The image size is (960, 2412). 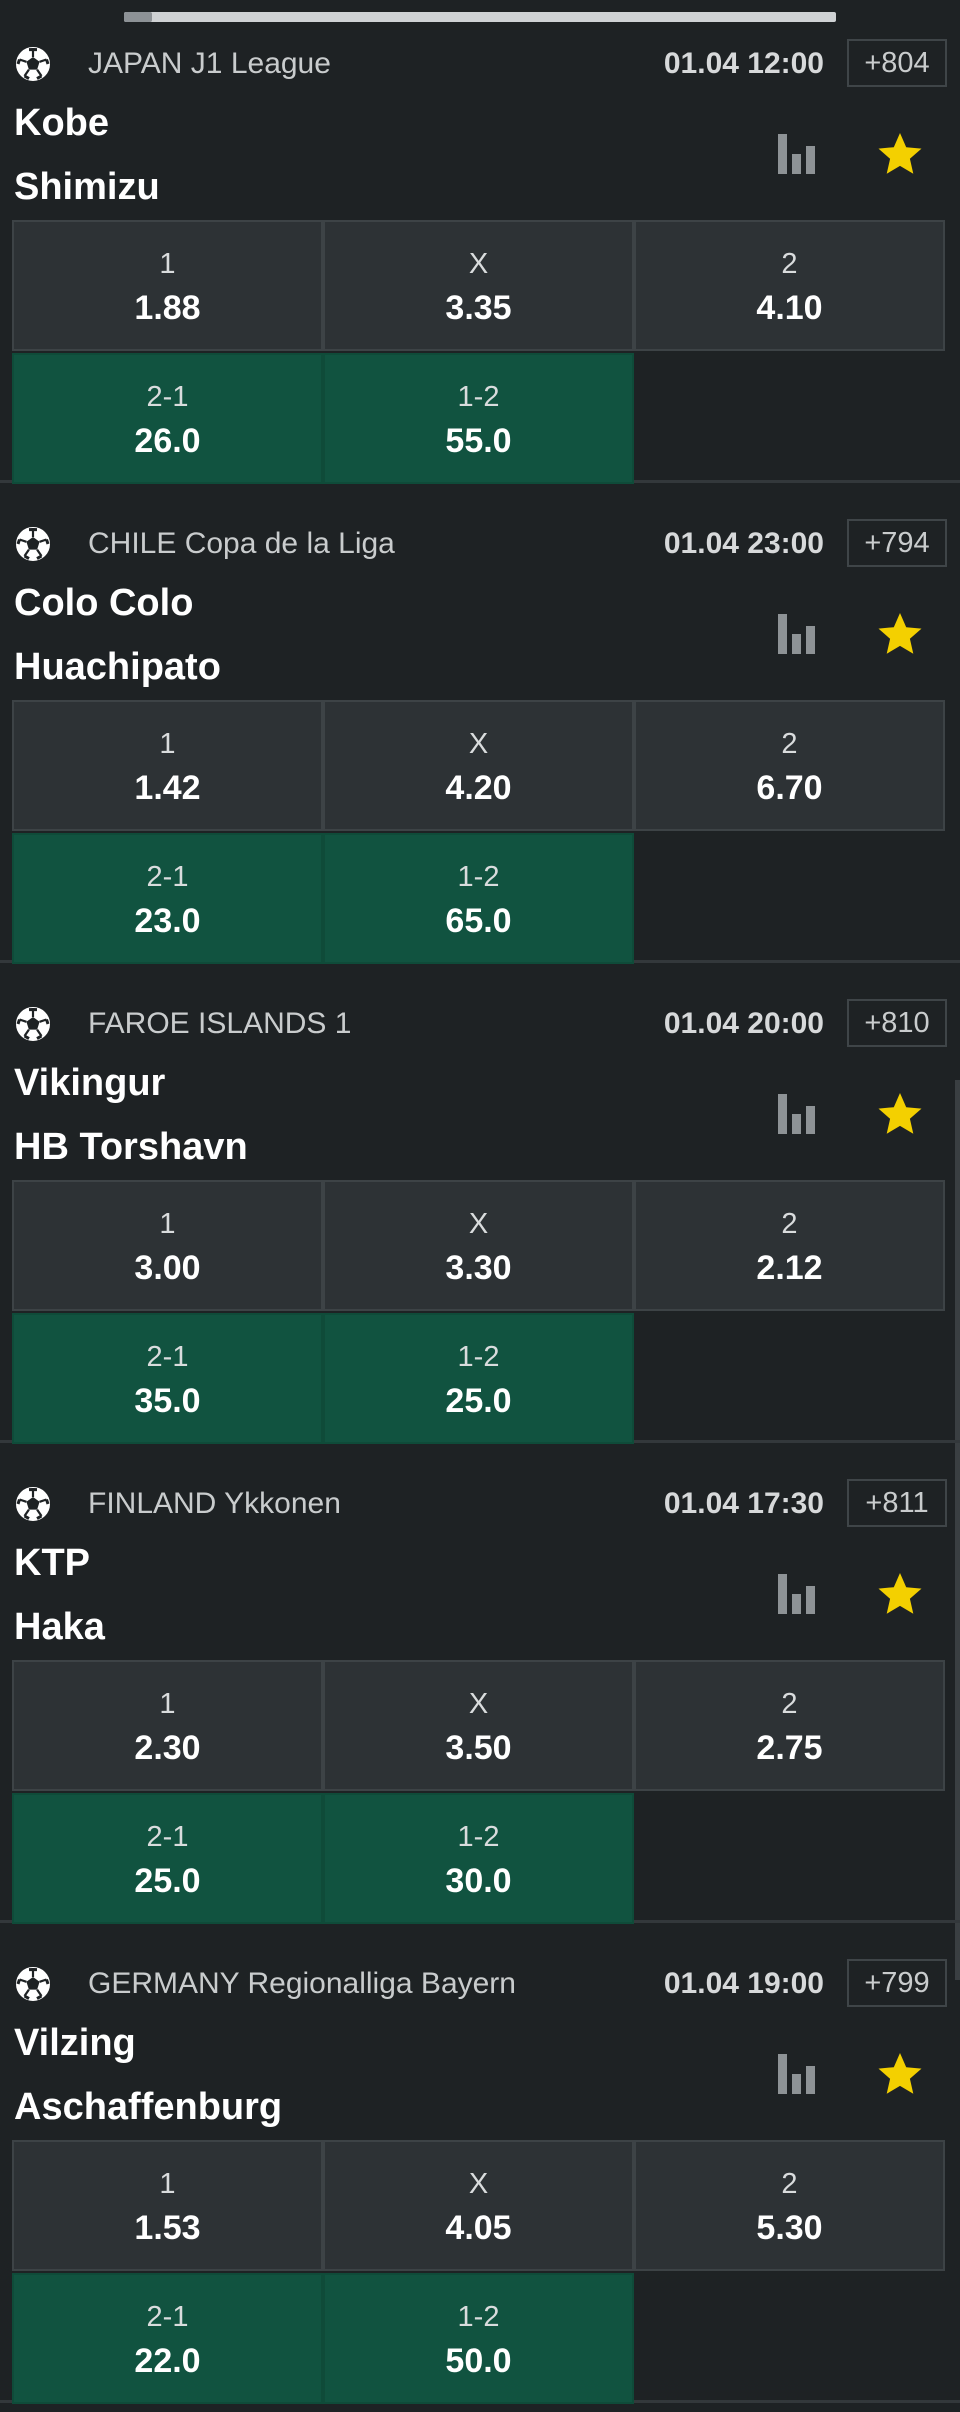 What do you see at coordinates (478, 308) in the screenshot?
I see `odds-value: 3.35` at bounding box center [478, 308].